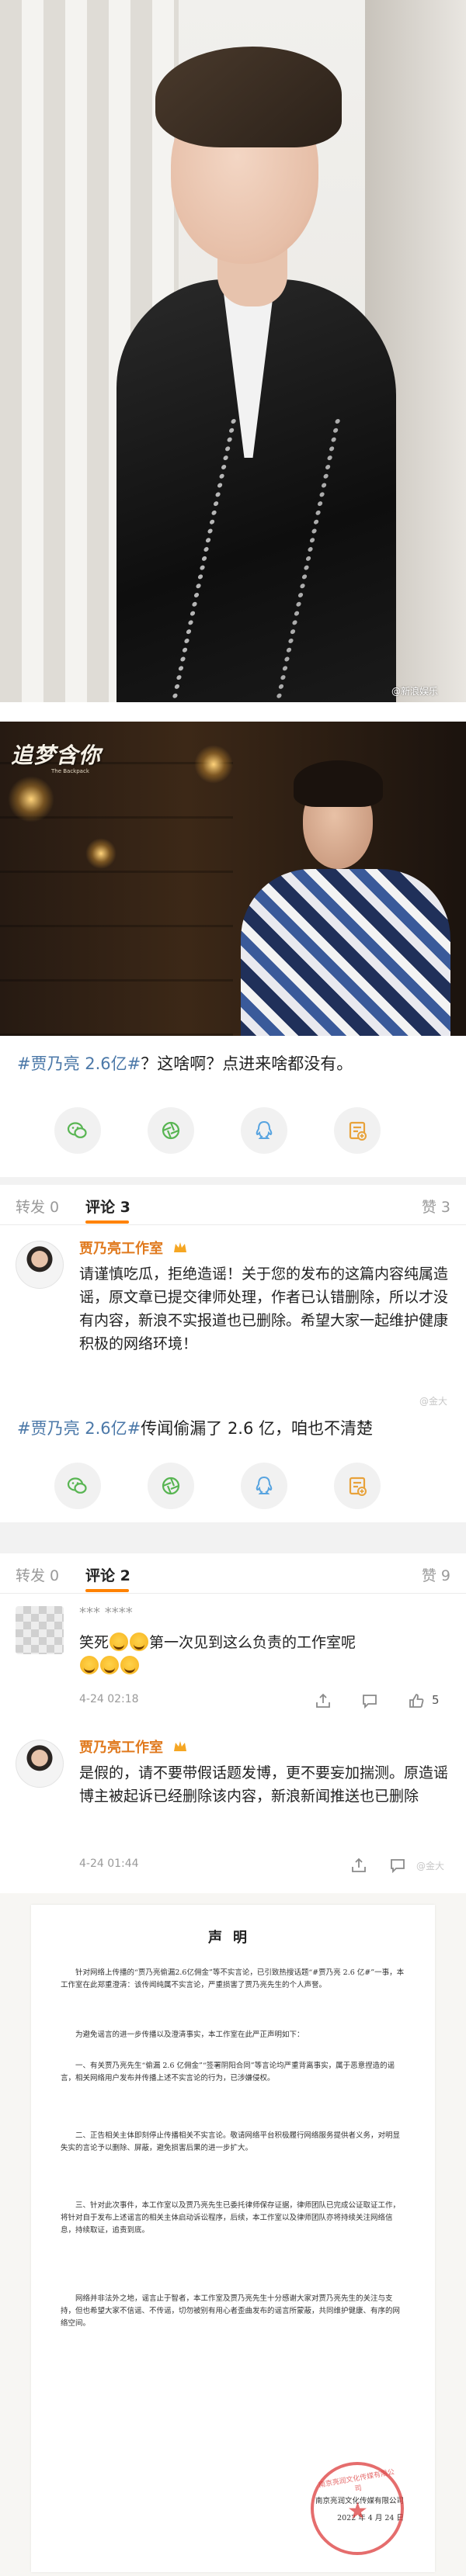 This screenshot has height=2576, width=466. What do you see at coordinates (233, 712) in the screenshot?
I see `image-gap` at bounding box center [233, 712].